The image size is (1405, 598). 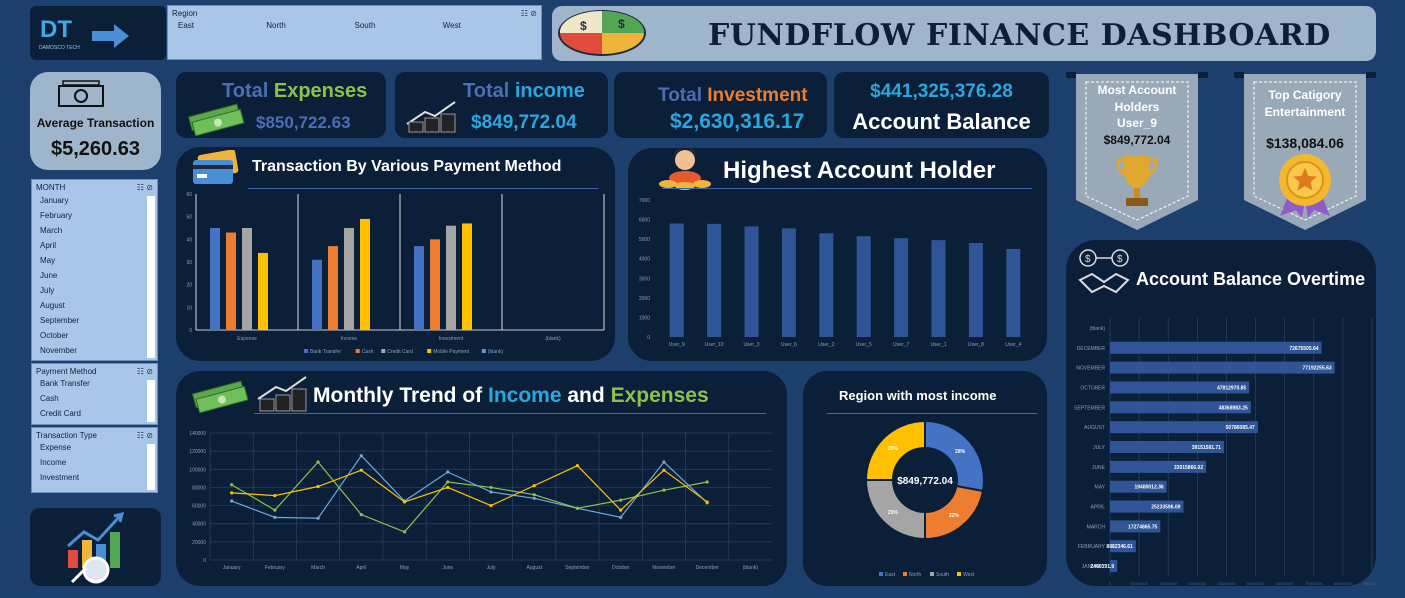 I want to click on legend-label: East, so click(x=890, y=575).